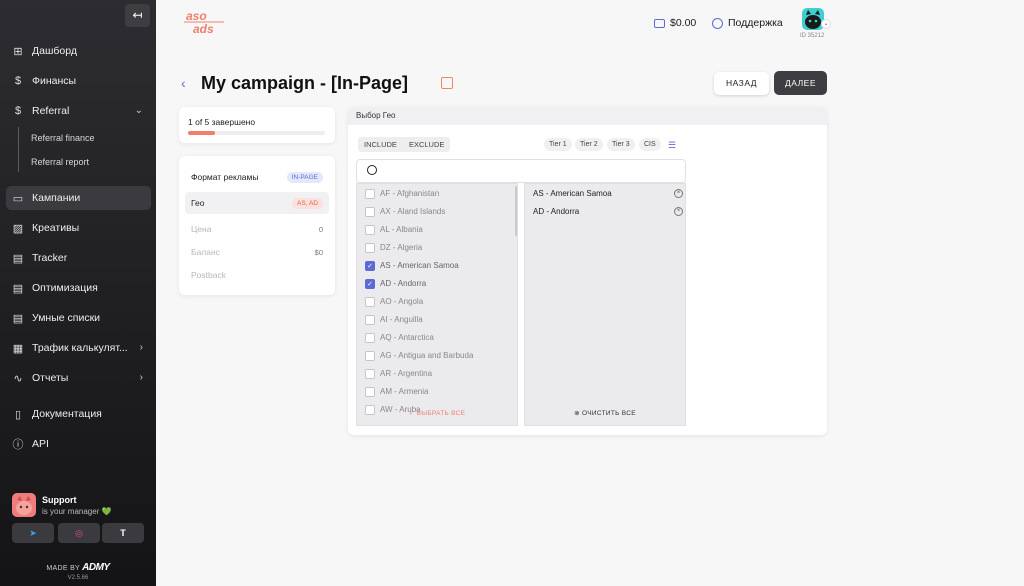 The image size is (1024, 586). I want to click on geo-search-input, so click(528, 171).